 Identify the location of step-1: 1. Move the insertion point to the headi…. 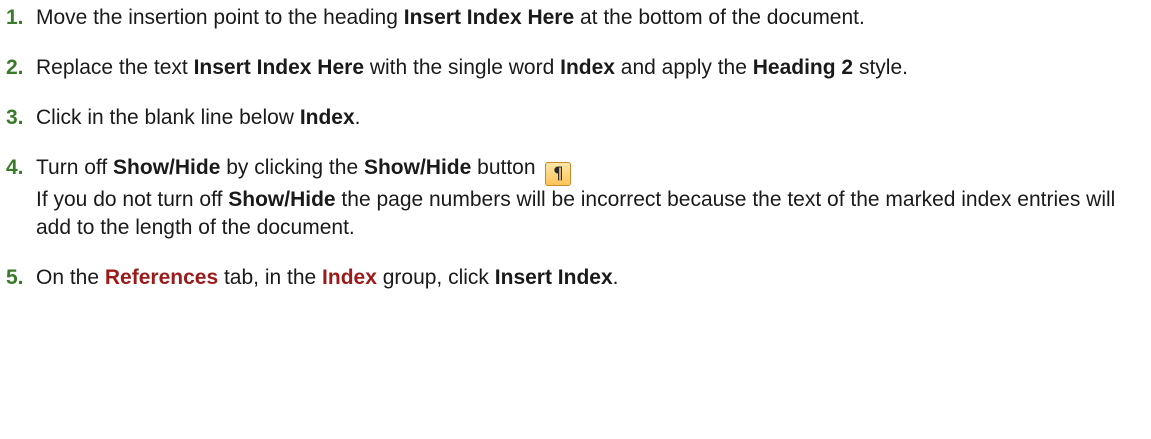
(578, 18).